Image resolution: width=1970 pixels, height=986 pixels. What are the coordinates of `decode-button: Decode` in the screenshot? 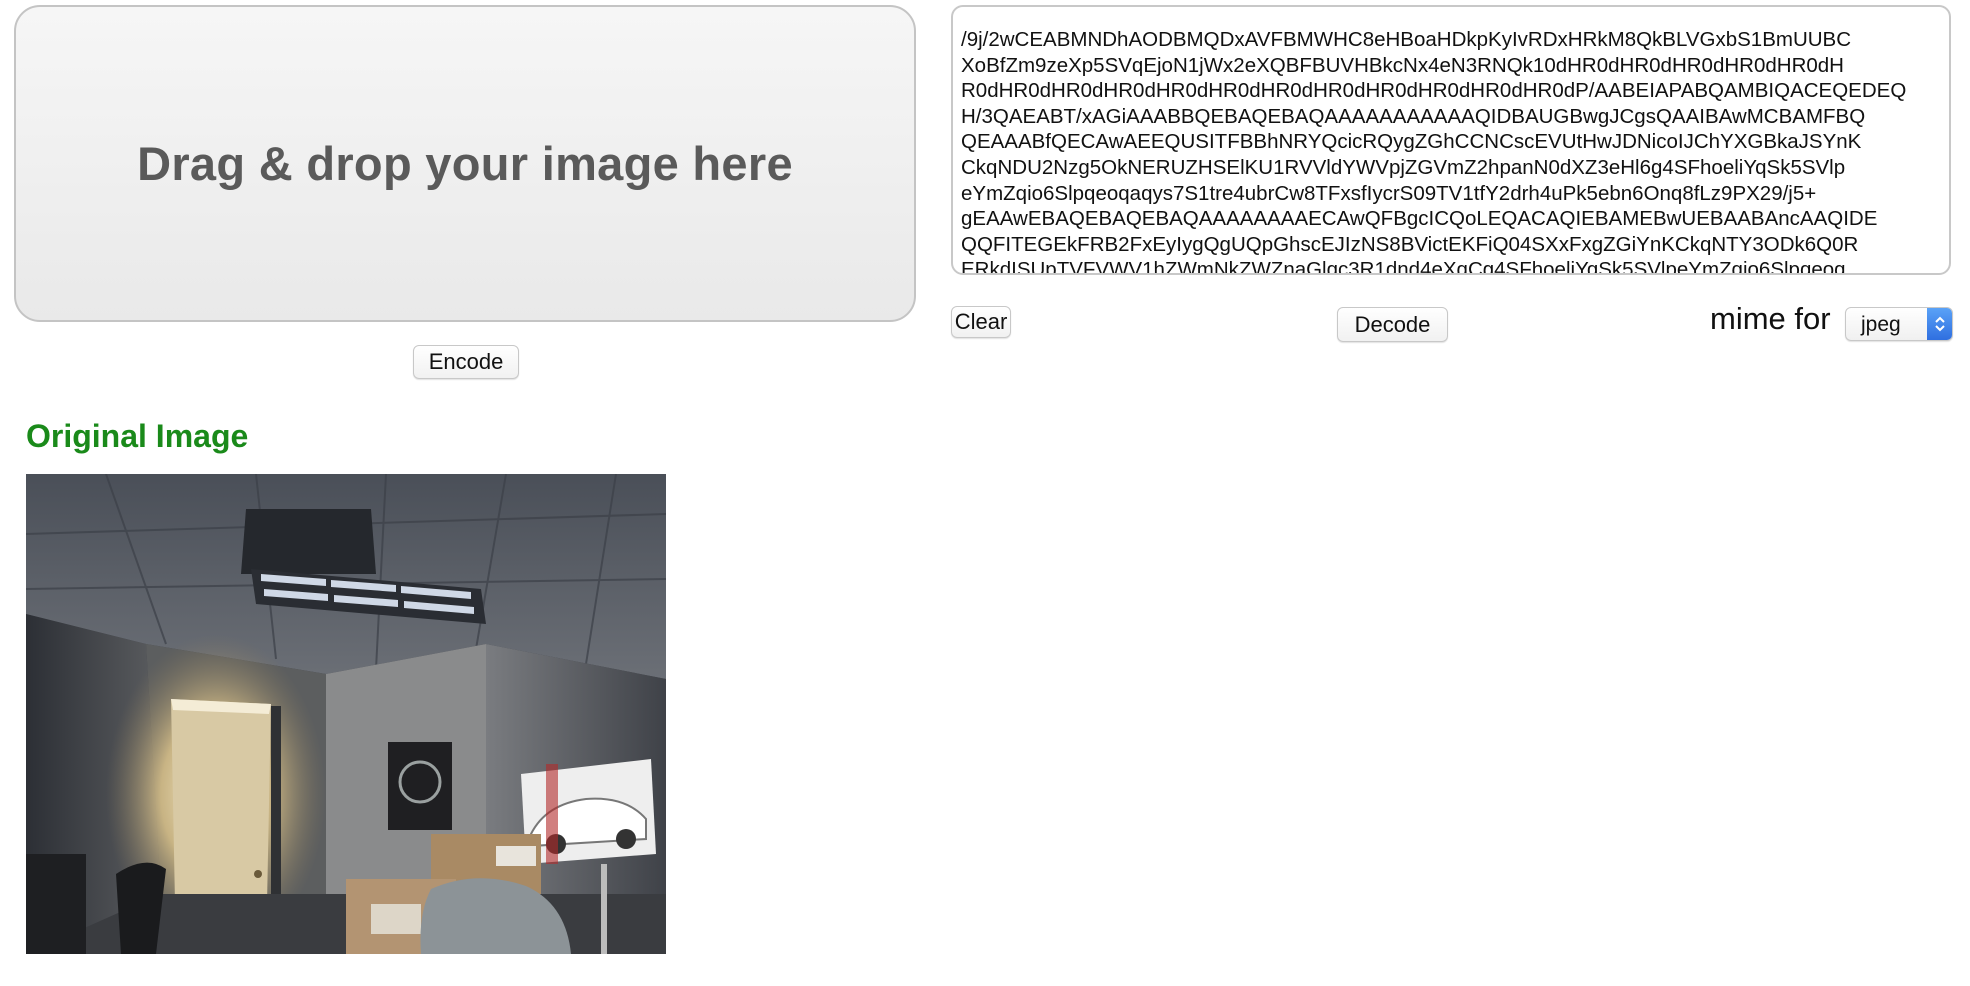 It's located at (1392, 324).